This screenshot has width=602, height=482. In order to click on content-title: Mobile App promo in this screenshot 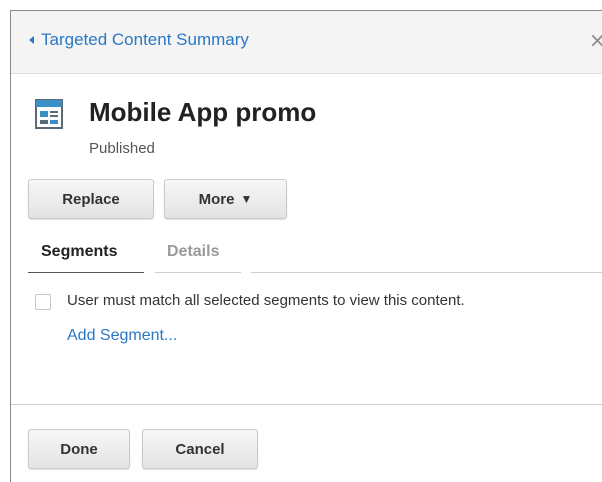, I will do `click(203, 112)`.